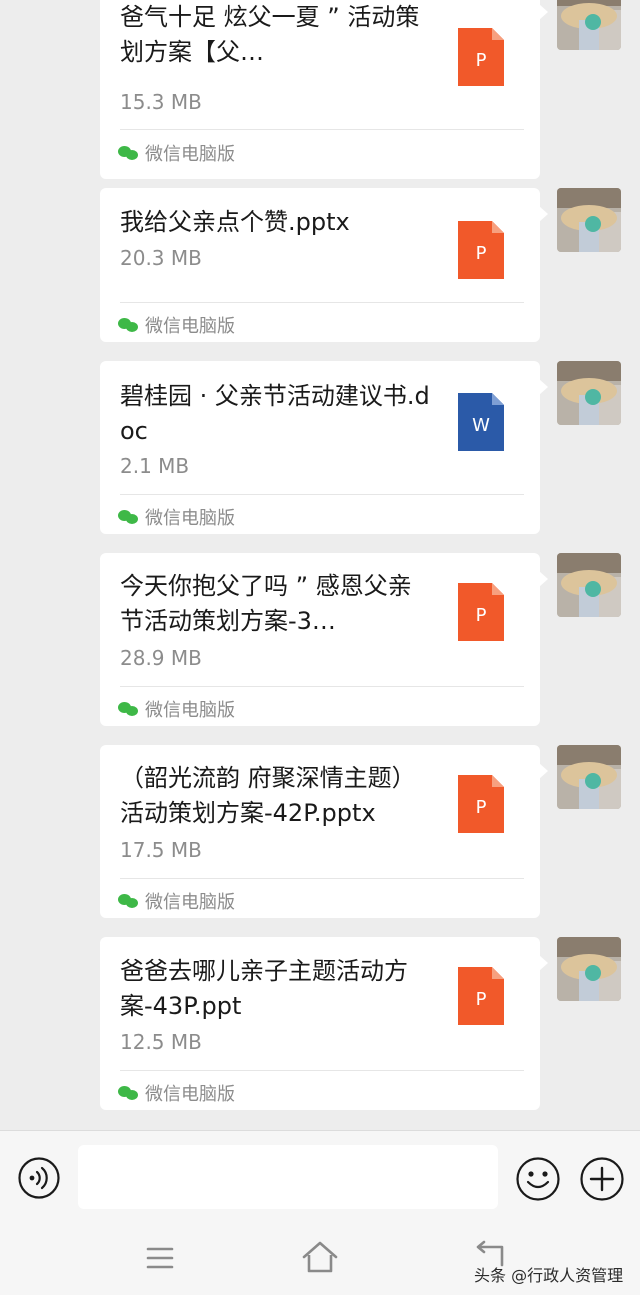  What do you see at coordinates (161, 658) in the screenshot?
I see `file-size: 28.9 MB` at bounding box center [161, 658].